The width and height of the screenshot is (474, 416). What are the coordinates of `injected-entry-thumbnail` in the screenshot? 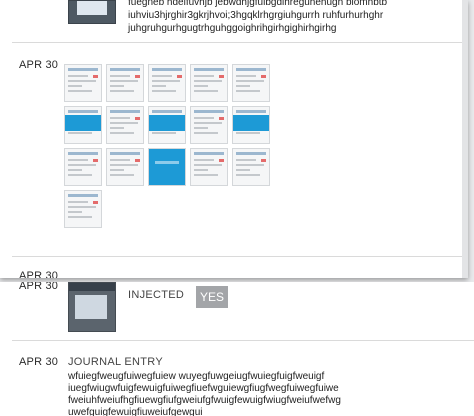 It's located at (92, 307).